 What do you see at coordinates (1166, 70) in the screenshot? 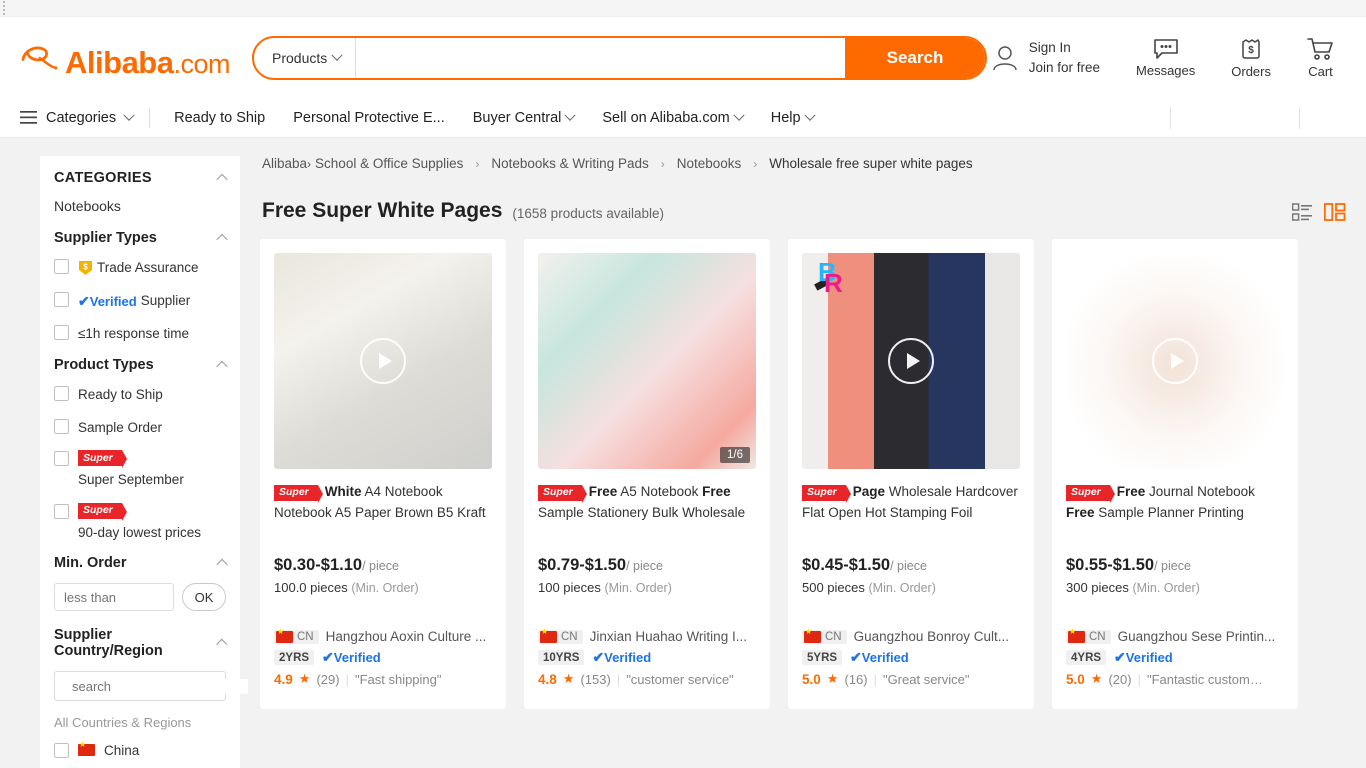
I see `messages-label: Messages` at bounding box center [1166, 70].